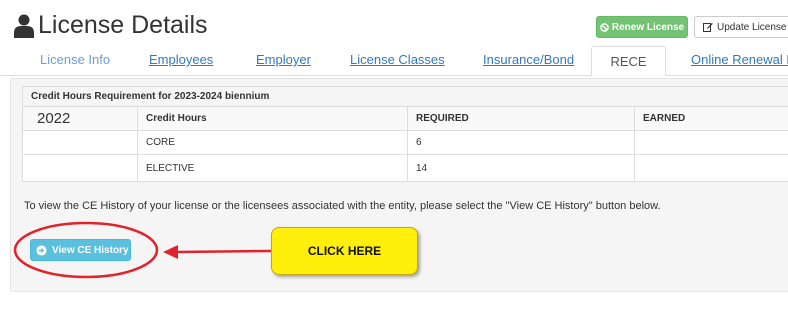 The width and height of the screenshot is (788, 314). What do you see at coordinates (752, 27) in the screenshot?
I see `update-license-label: Update License` at bounding box center [752, 27].